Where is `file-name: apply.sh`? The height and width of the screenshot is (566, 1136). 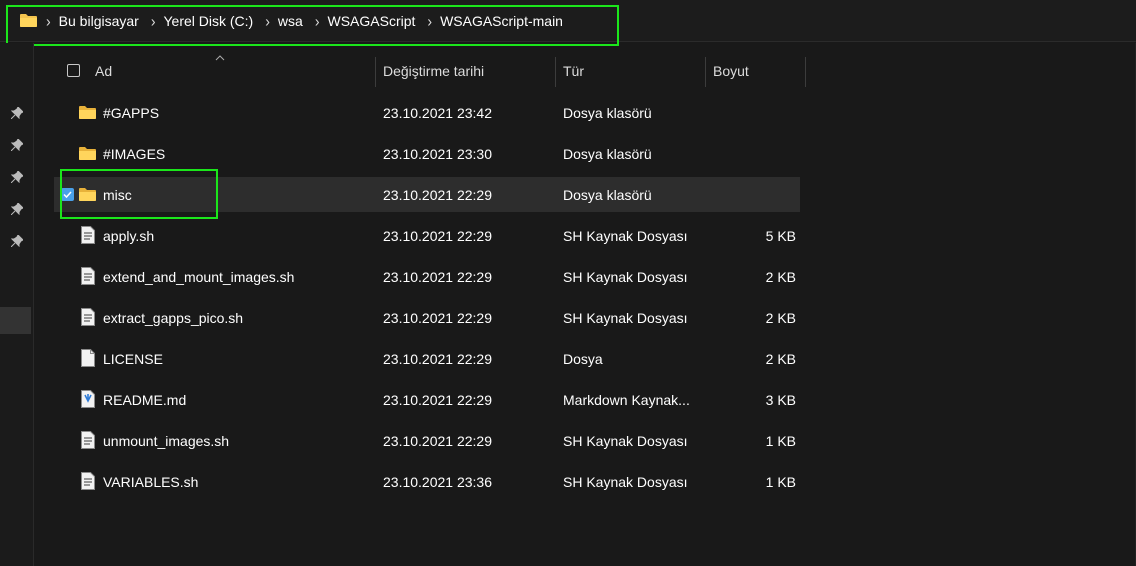
file-name: apply.sh is located at coordinates (129, 235).